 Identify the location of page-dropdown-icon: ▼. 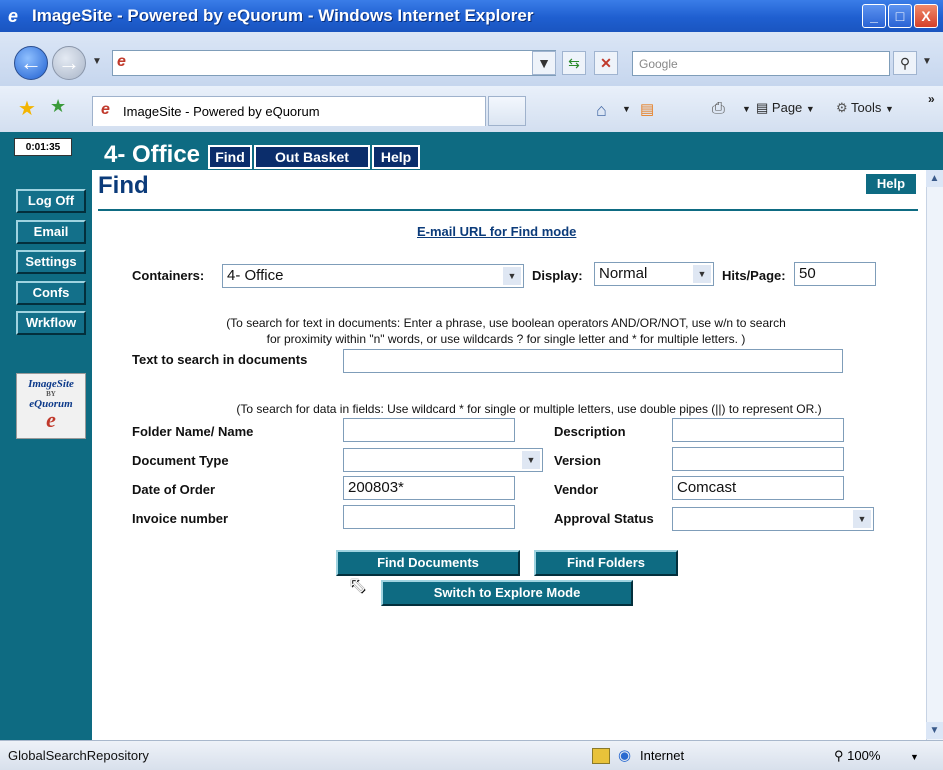
(810, 109).